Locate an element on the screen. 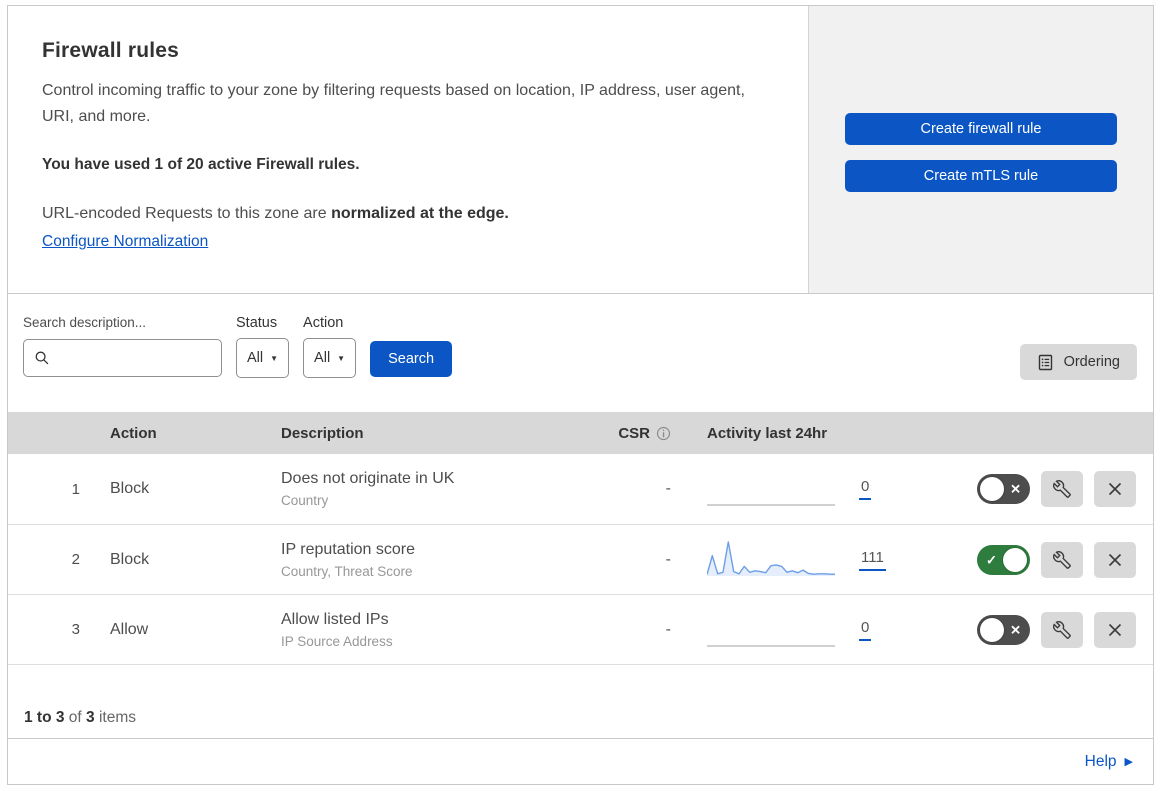  page-title: Firewall rules is located at coordinates (111, 50).